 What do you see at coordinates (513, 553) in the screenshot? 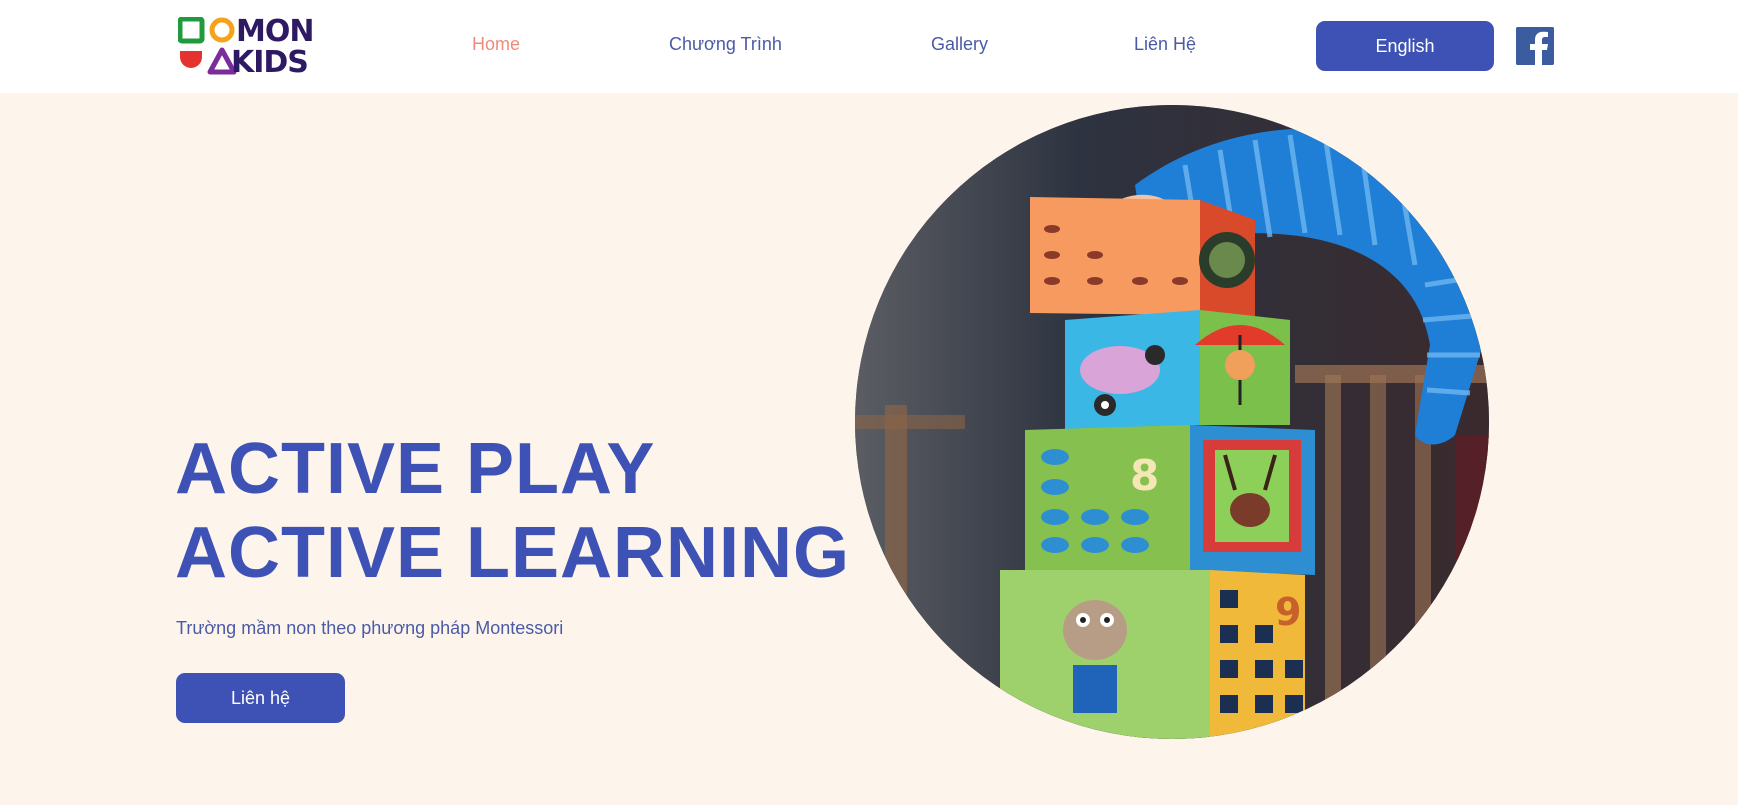
I see `hero-title-line2: ACTIVE LEARNING` at bounding box center [513, 553].